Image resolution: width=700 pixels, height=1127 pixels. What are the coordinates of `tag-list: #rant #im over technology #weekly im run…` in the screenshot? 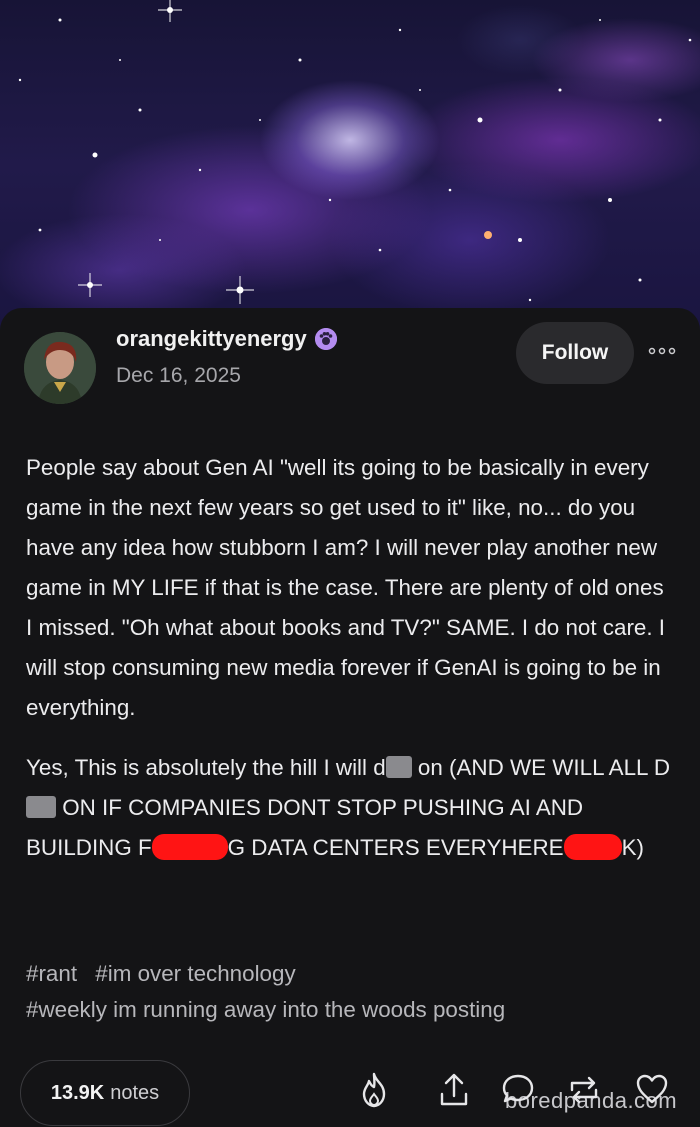 It's located at (351, 992).